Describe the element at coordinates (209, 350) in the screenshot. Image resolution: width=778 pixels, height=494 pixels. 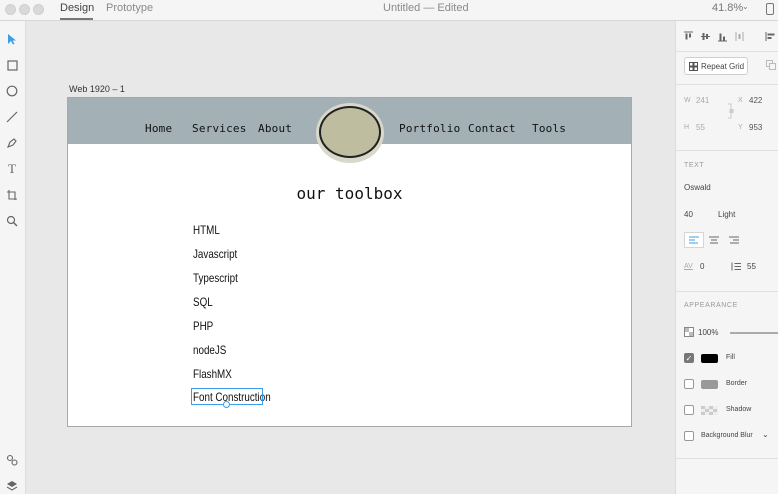
I see `list-item: nodeJS` at that location.